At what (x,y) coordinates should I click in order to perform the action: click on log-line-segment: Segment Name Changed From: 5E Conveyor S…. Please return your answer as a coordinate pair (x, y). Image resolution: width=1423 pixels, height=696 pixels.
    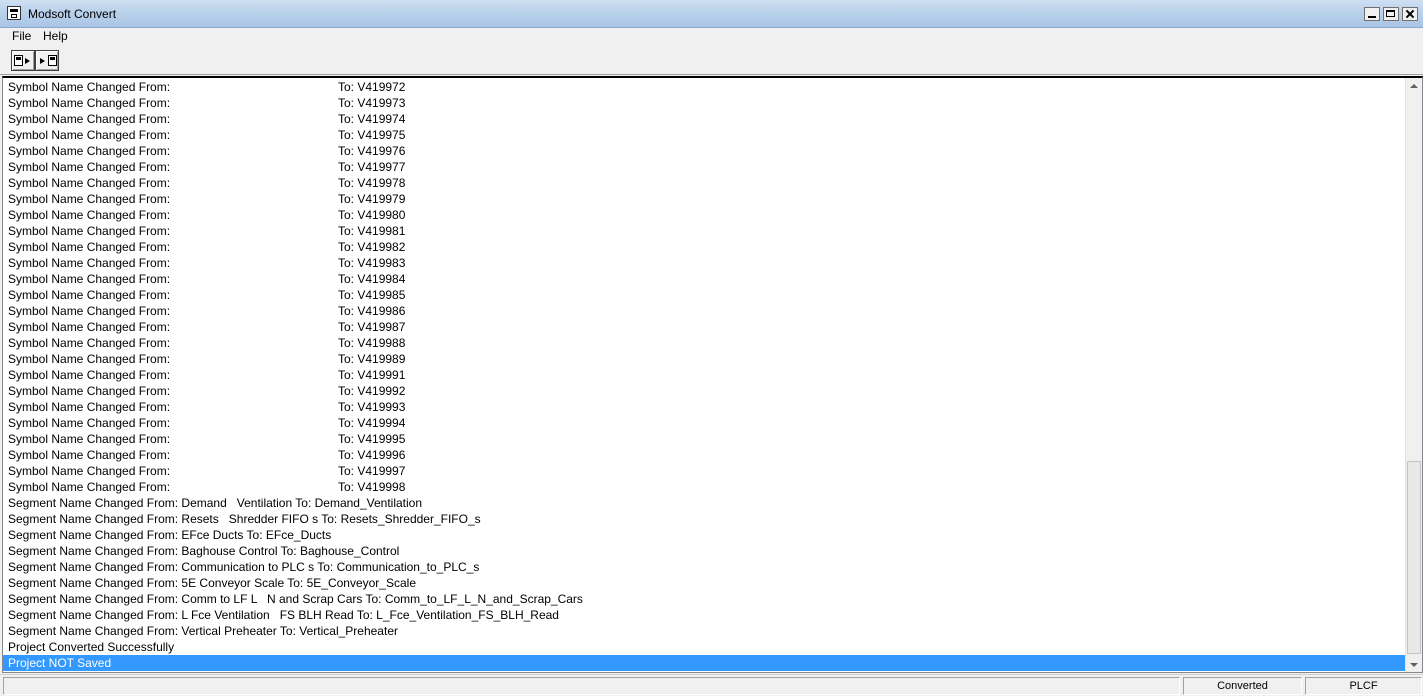
    Looking at the image, I should click on (707, 583).